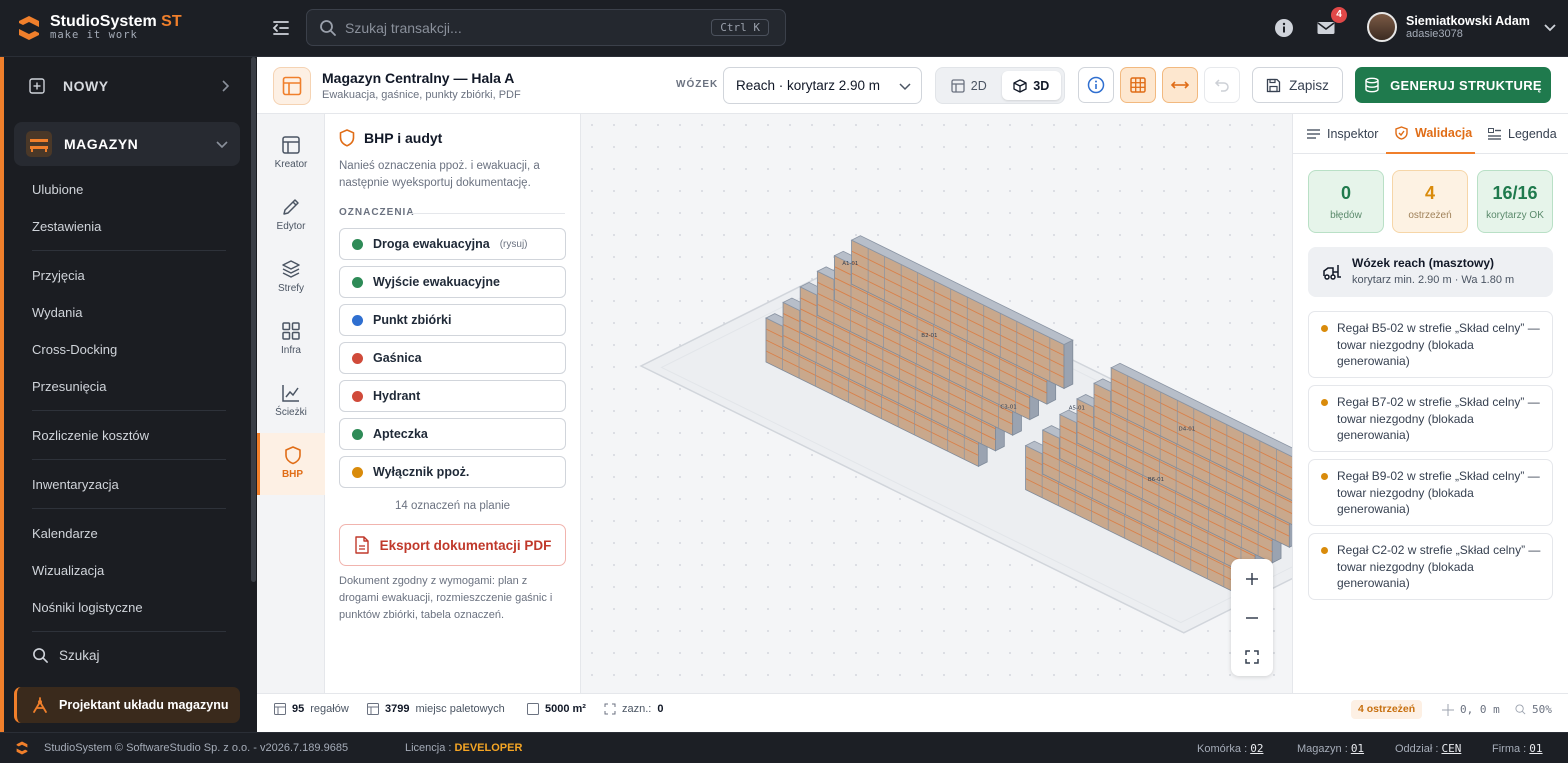  I want to click on marker-color-dot, so click(357, 472).